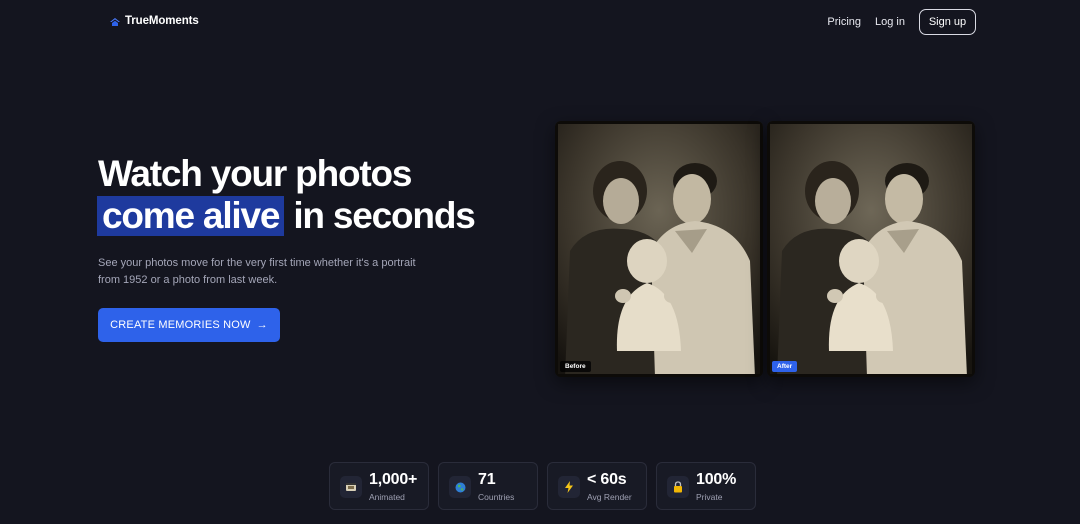 This screenshot has width=1080, height=524. Describe the element at coordinates (609, 497) in the screenshot. I see `stat-label: Avg Render` at that location.